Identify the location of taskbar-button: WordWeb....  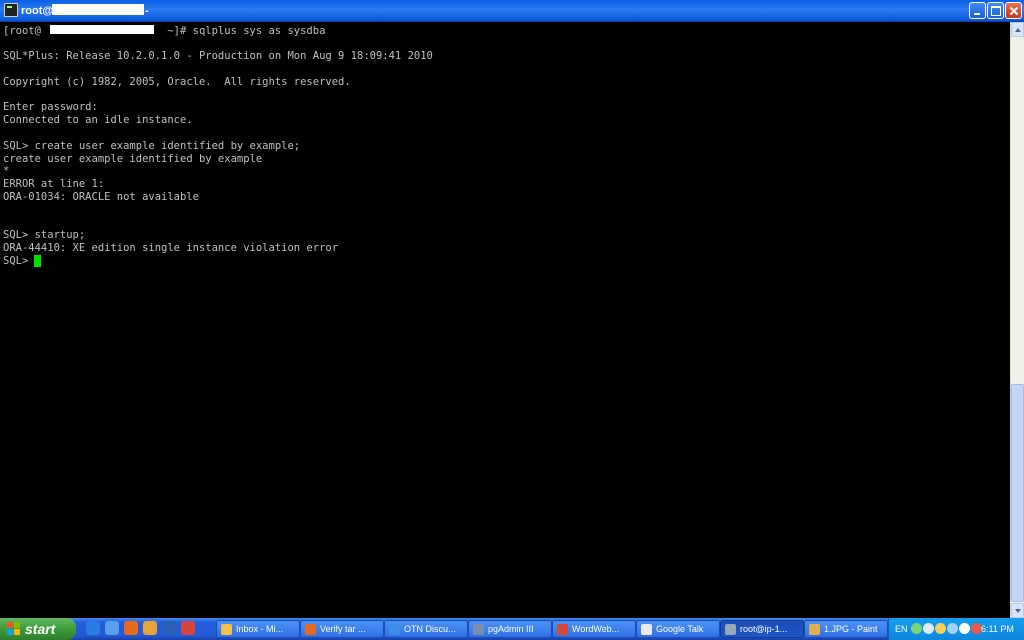
(594, 629).